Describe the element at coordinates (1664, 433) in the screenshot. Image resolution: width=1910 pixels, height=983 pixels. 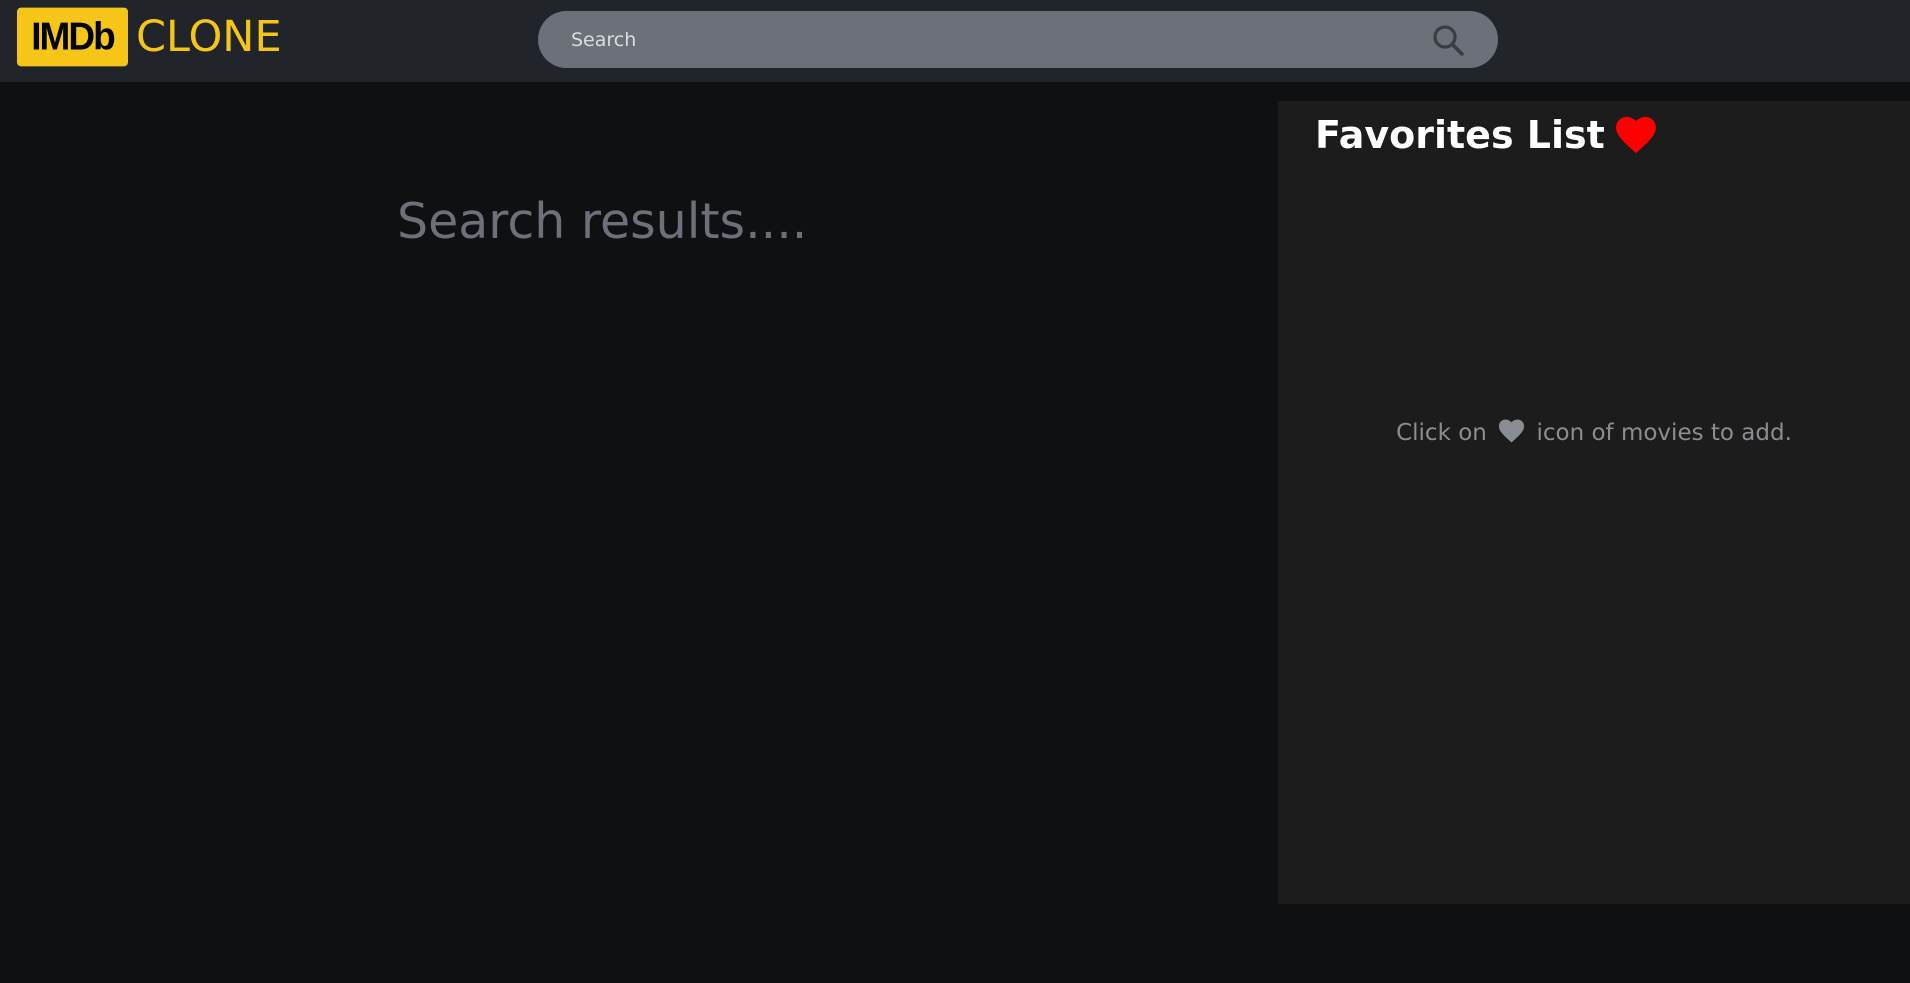
I see `hint-text-after: icon of movies to add.` at that location.